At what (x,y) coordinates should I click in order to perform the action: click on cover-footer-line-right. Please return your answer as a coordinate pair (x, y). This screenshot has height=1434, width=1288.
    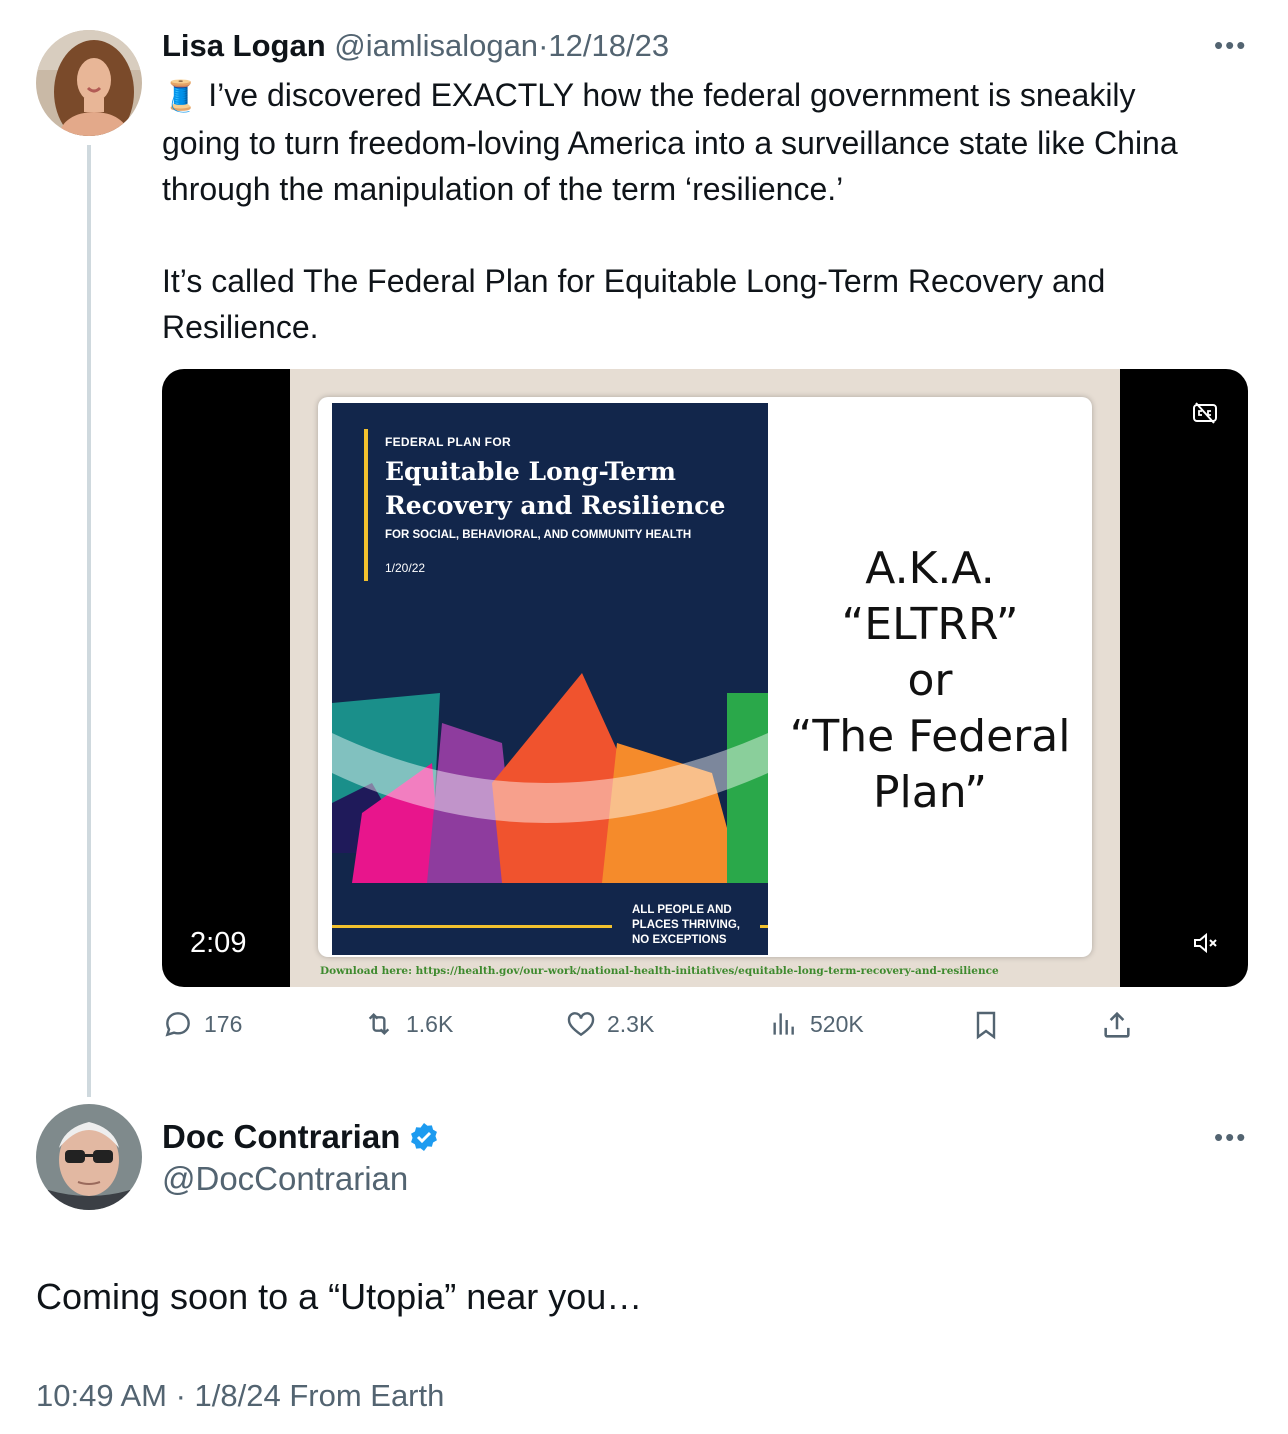
    Looking at the image, I should click on (764, 926).